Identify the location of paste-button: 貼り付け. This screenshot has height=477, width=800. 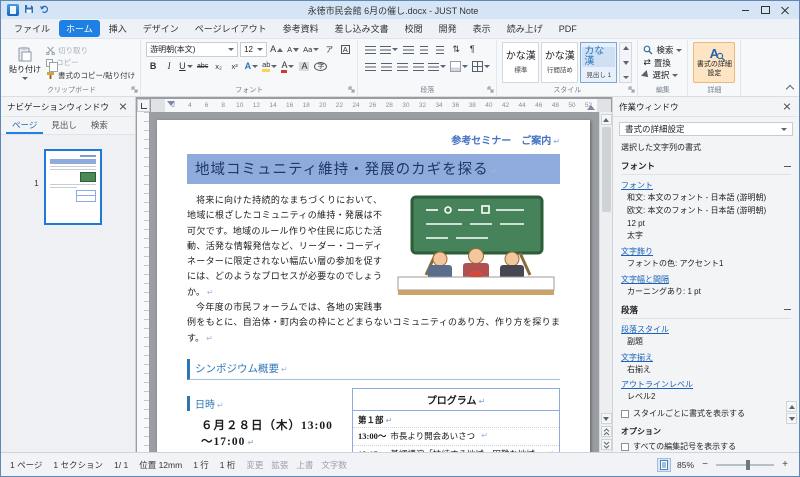
(25, 62).